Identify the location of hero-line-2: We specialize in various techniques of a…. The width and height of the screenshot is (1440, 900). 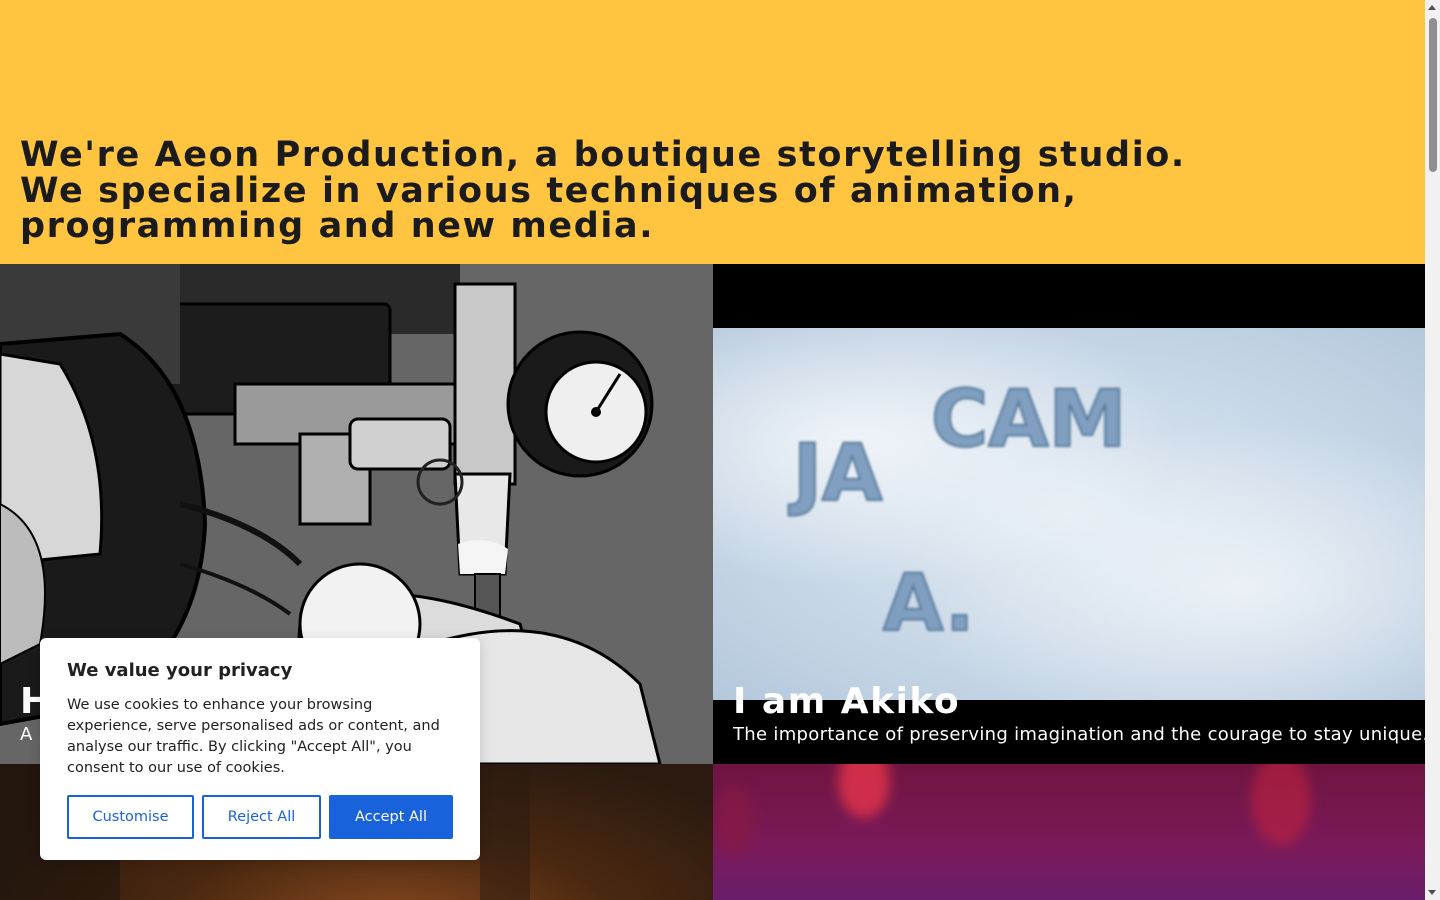
(549, 190).